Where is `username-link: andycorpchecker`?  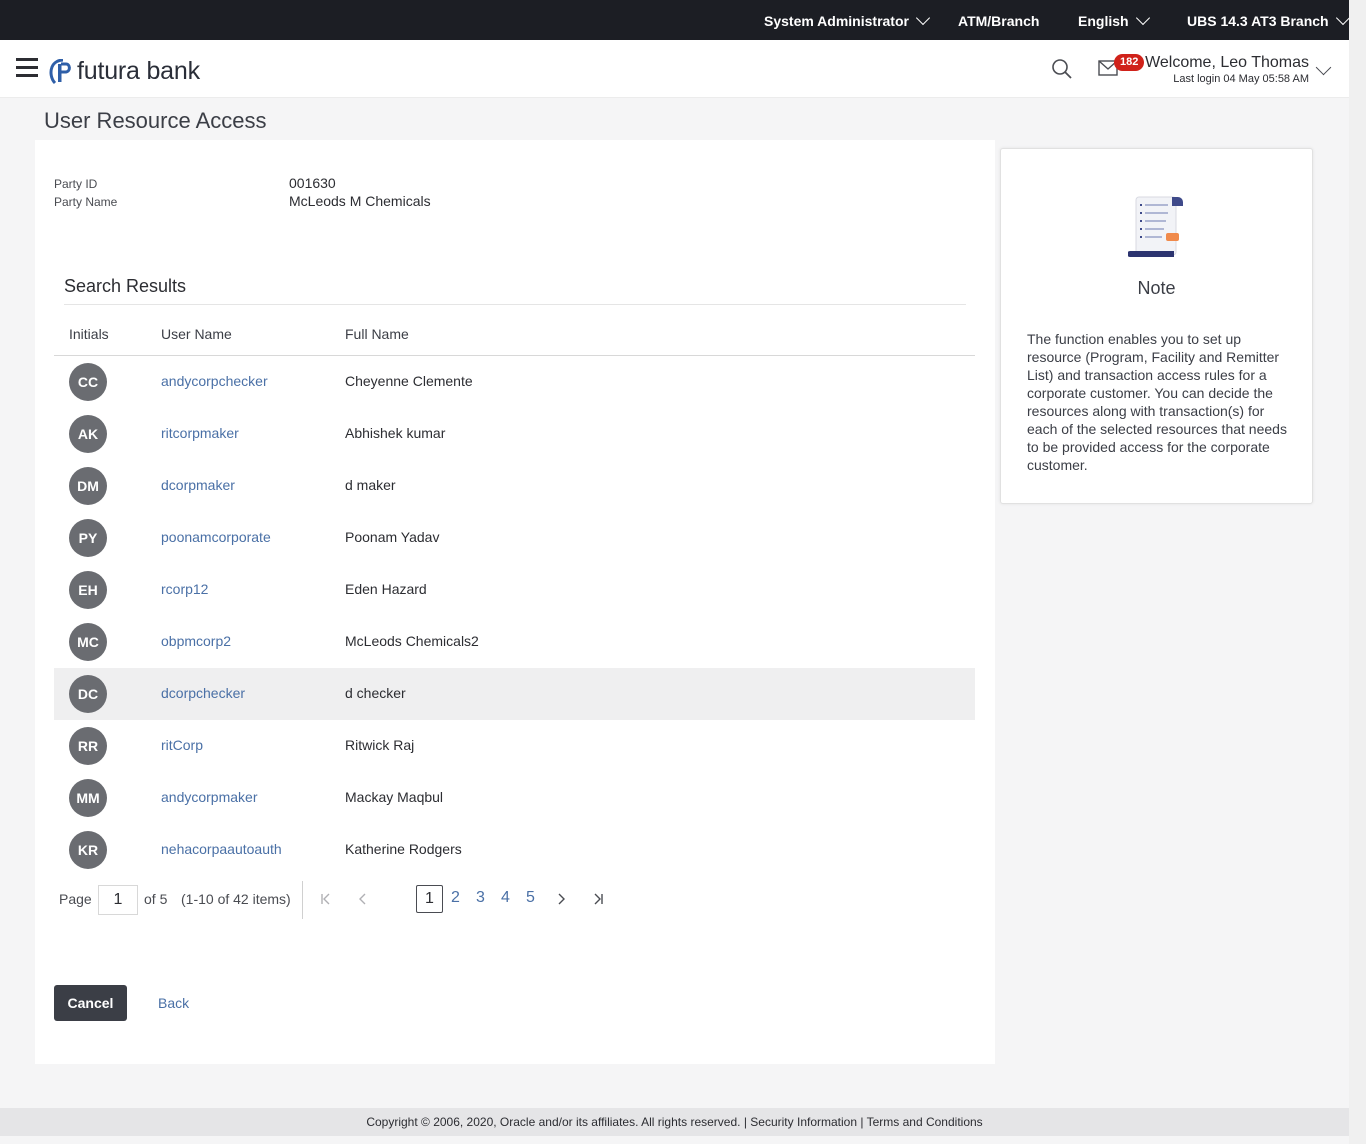
username-link: andycorpchecker is located at coordinates (214, 381).